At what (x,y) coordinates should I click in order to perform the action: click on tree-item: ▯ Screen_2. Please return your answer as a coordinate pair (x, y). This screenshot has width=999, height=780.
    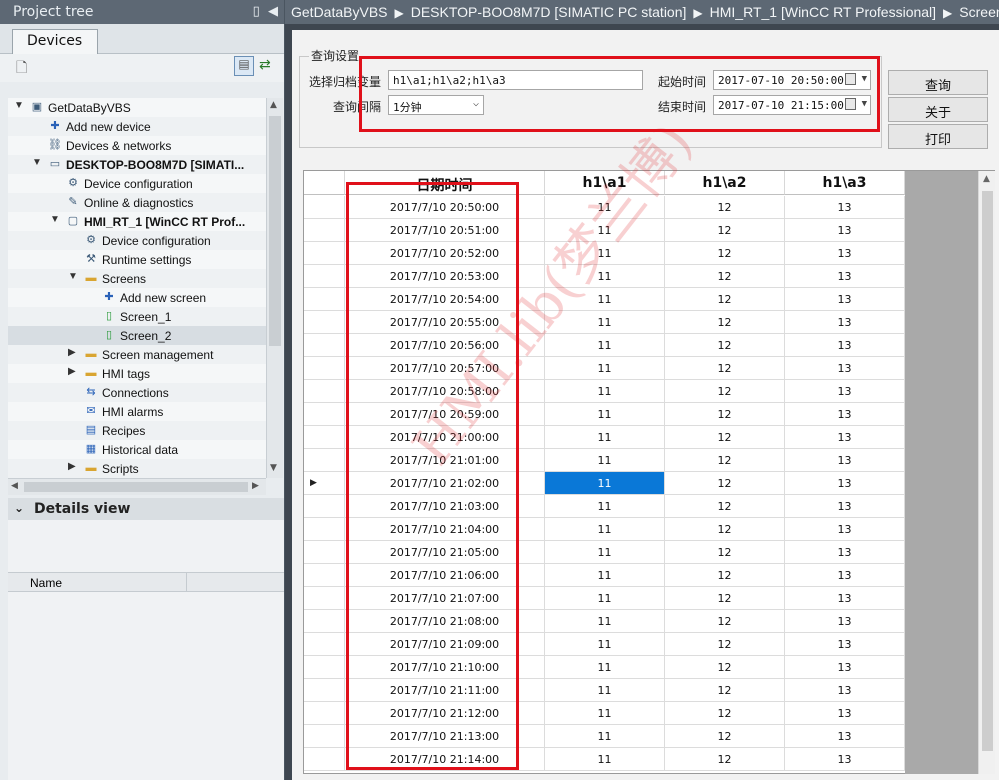
    Looking at the image, I should click on (137, 335).